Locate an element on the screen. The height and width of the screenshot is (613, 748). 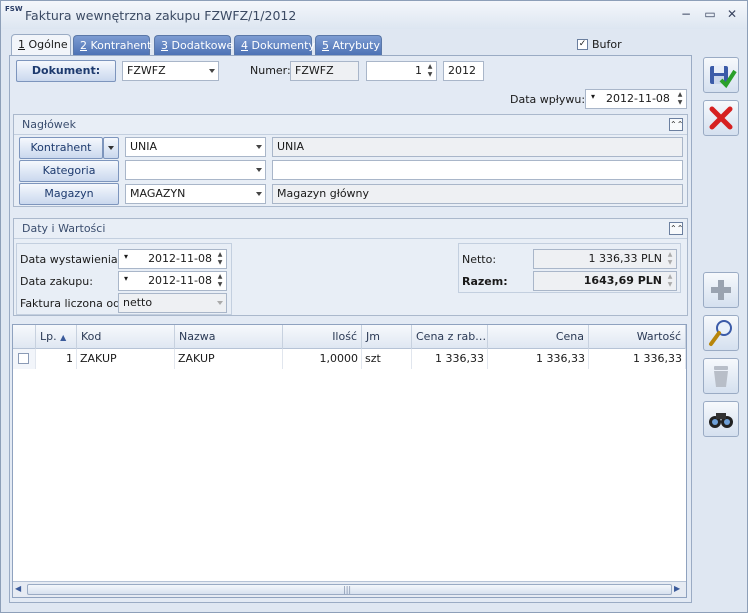
data-zakupu-value: 2012-11-08 is located at coordinates (180, 280).